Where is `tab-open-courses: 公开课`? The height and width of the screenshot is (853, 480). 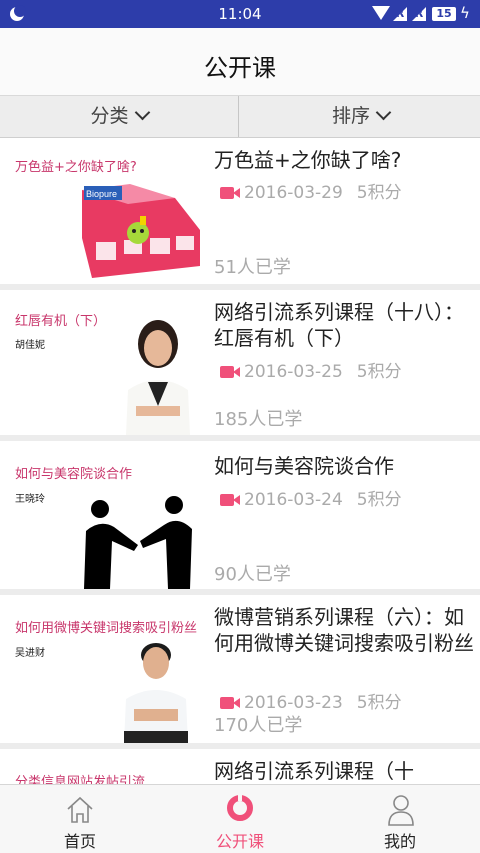 tab-open-courses: 公开课 is located at coordinates (240, 819).